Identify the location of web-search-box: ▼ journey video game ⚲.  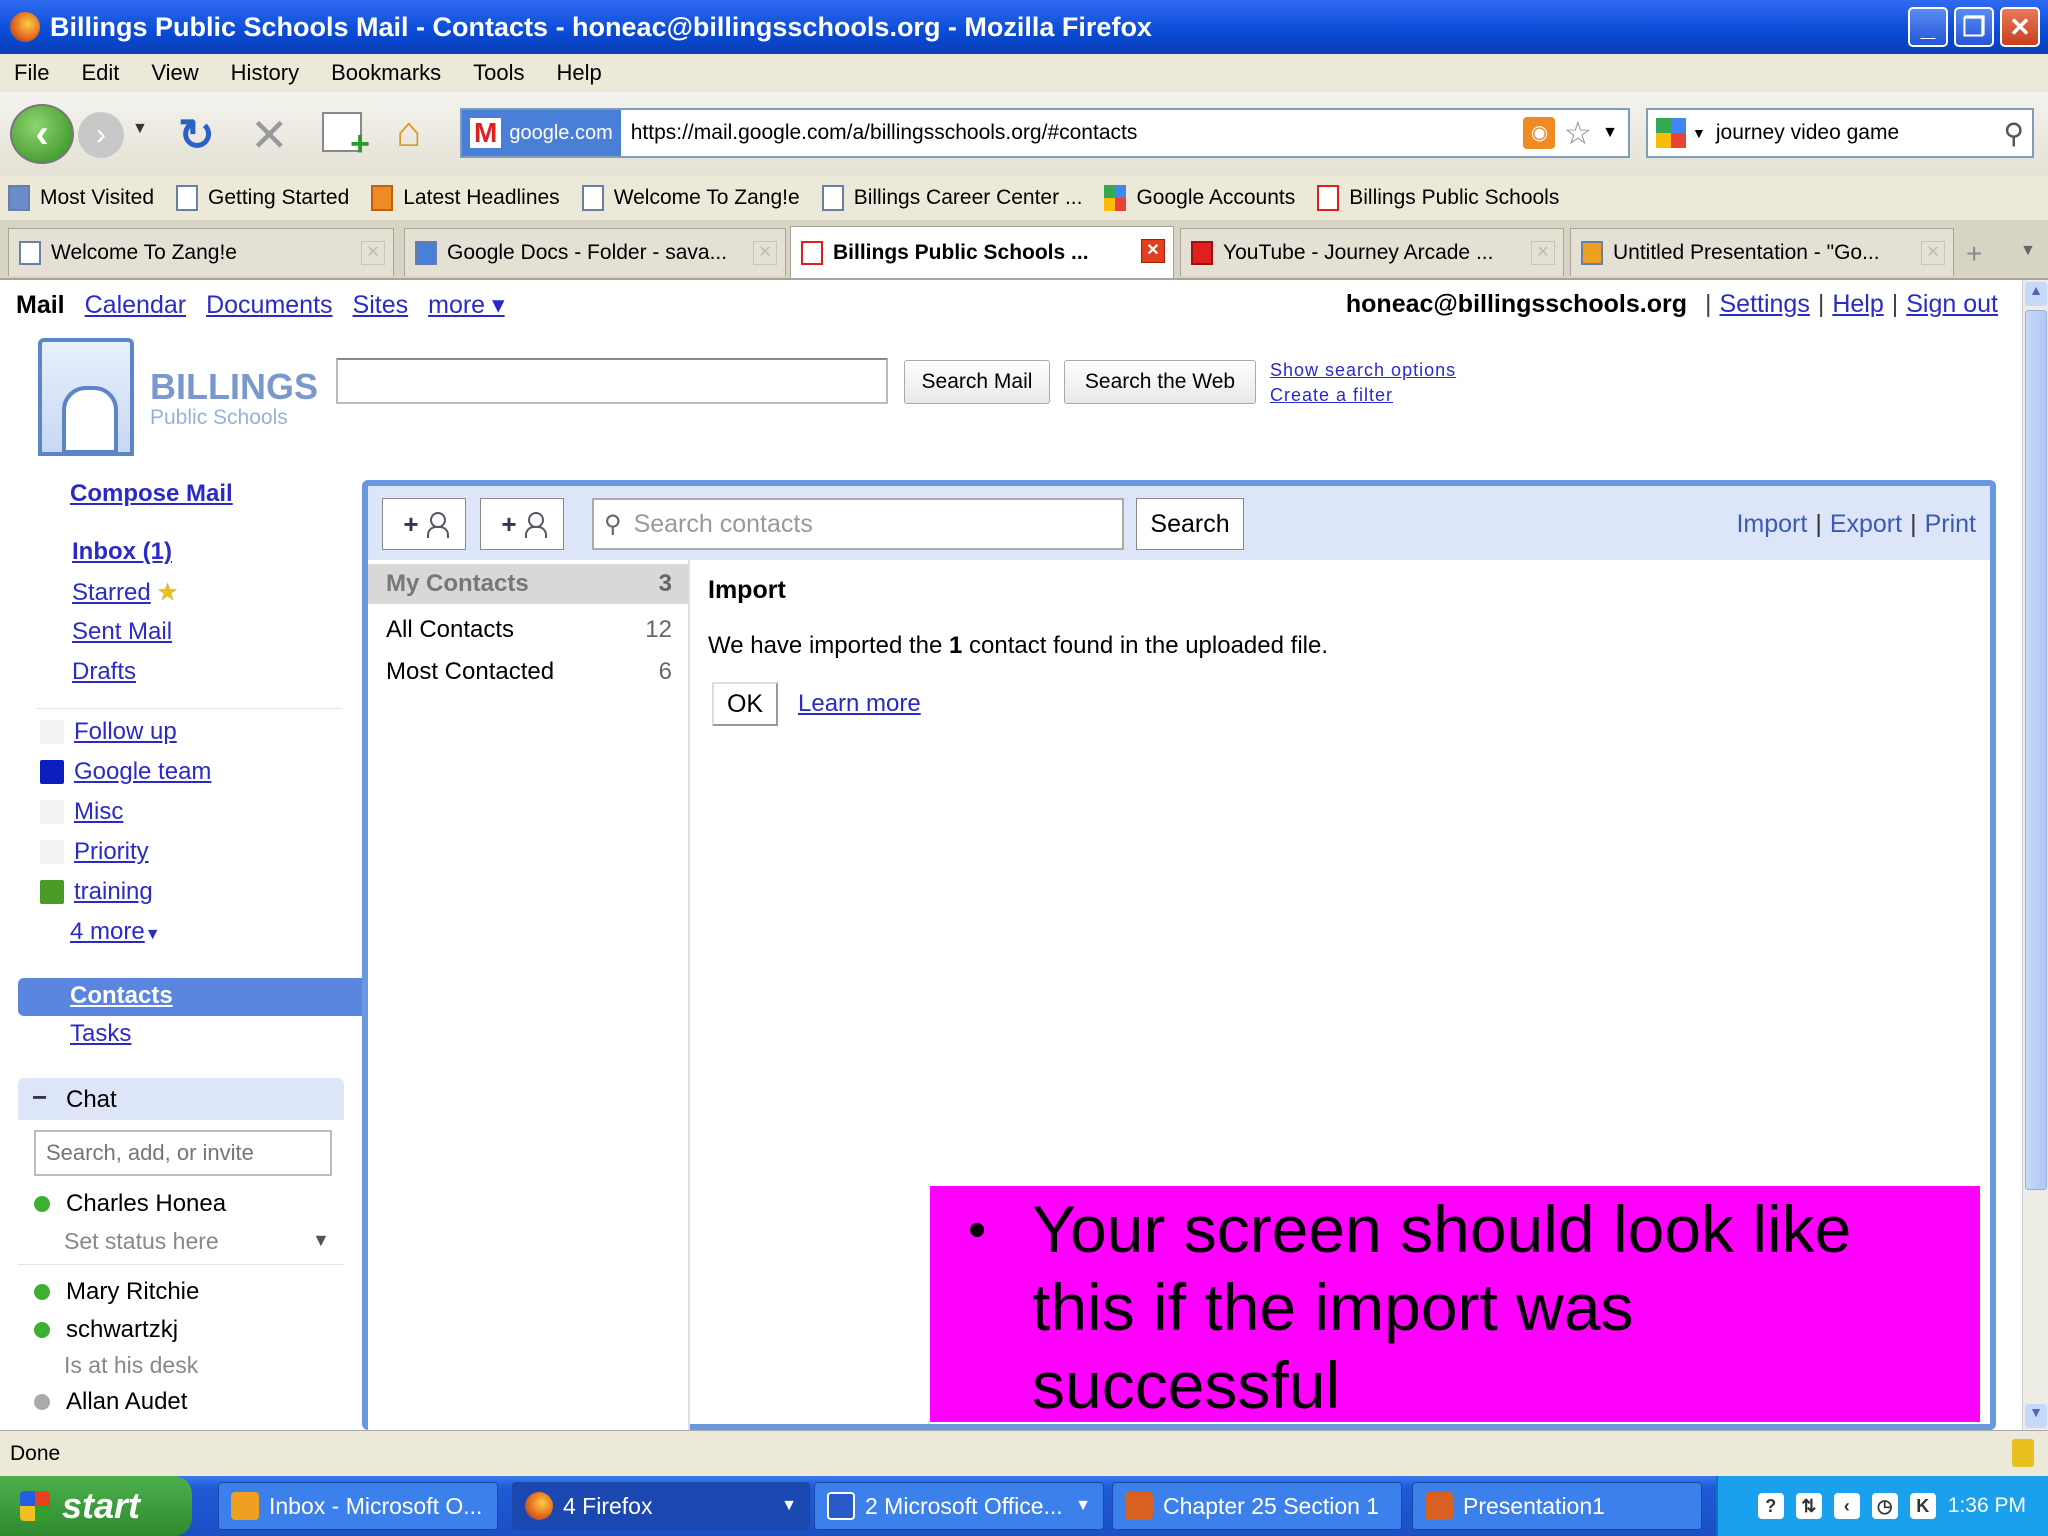
(1840, 133).